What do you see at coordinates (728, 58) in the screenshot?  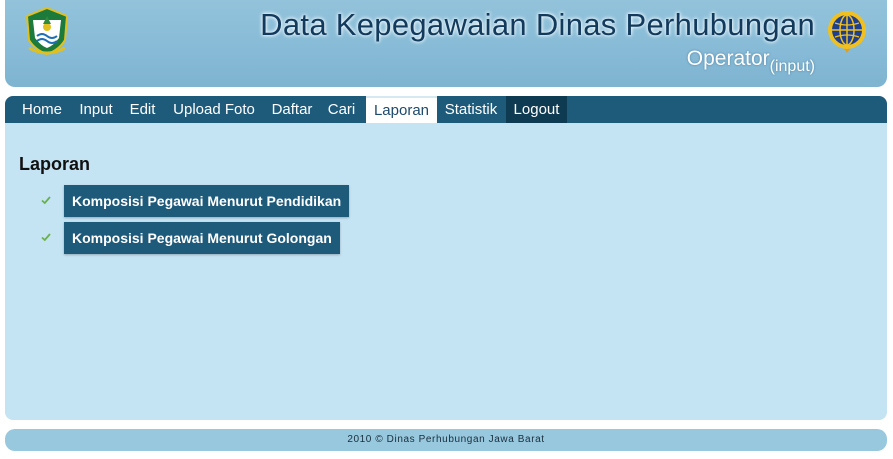 I see `role-label: Operator` at bounding box center [728, 58].